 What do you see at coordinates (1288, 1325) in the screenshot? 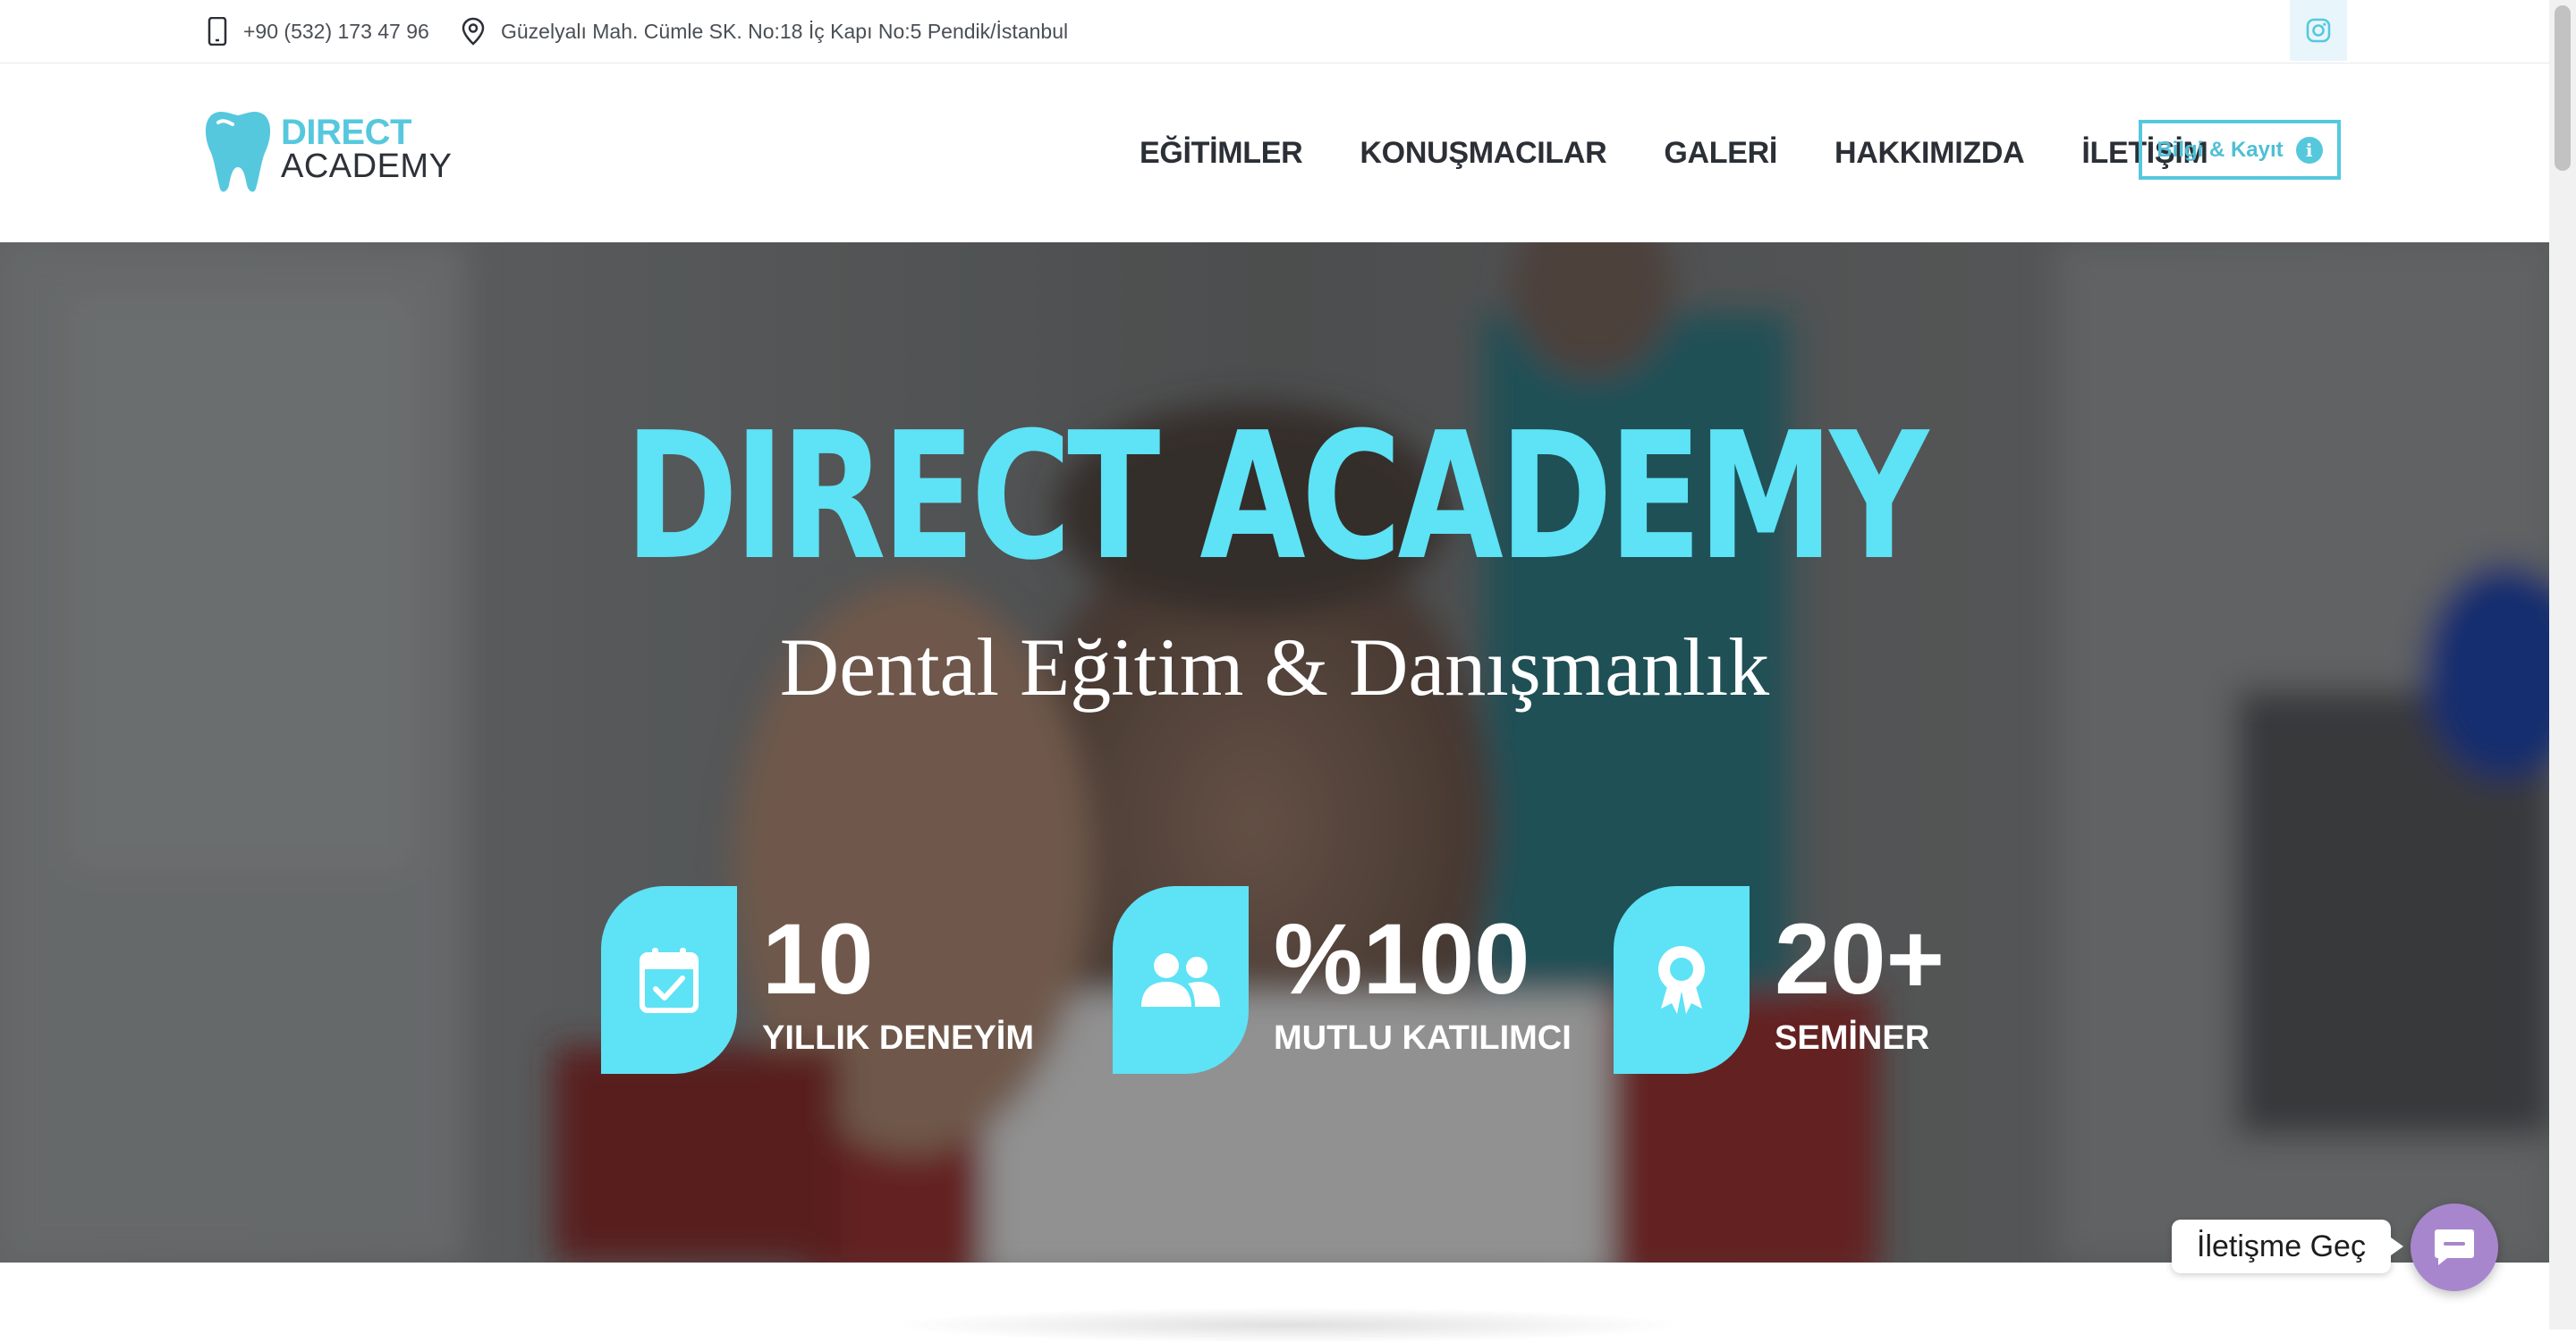
I see `section-shadow` at bounding box center [1288, 1325].